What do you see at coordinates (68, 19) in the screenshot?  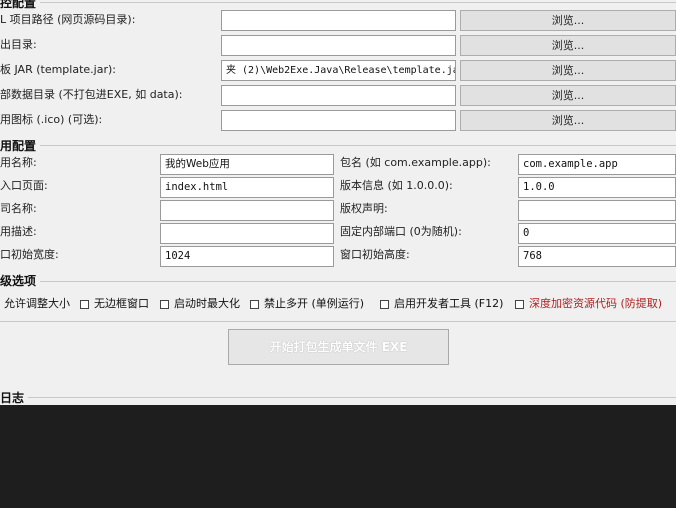 I see `project-path-label: L 项目路径 (网页源码目录):` at bounding box center [68, 19].